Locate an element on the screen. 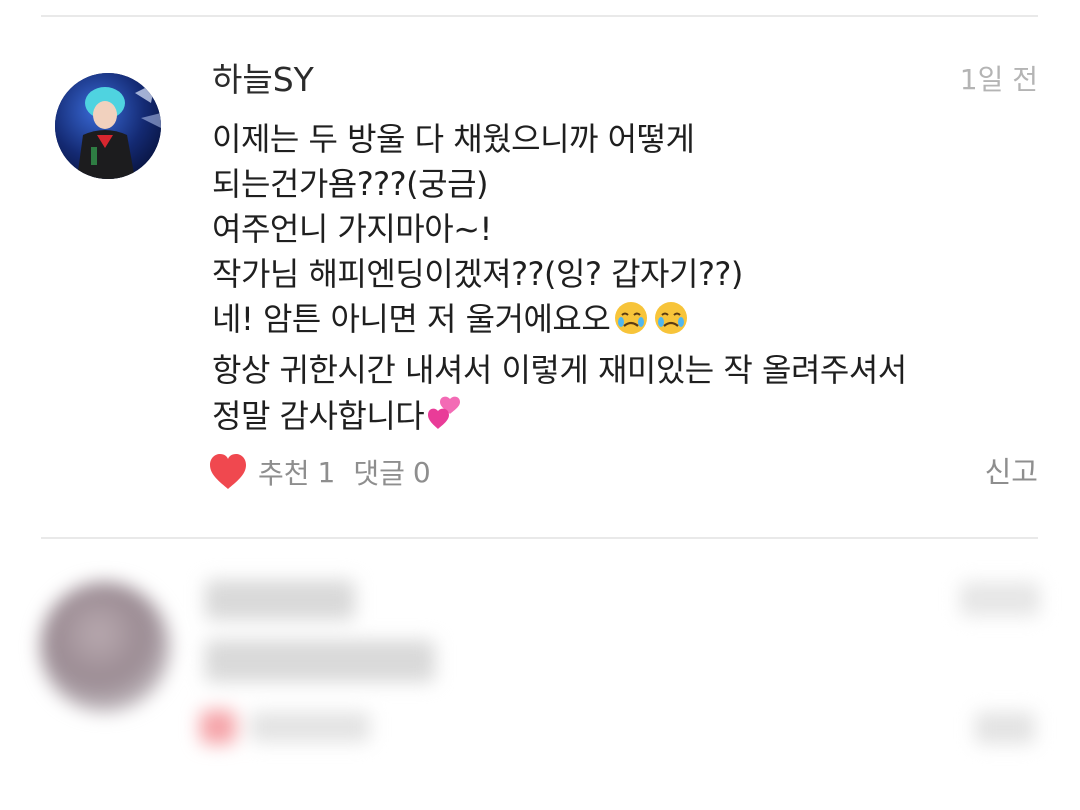 The height and width of the screenshot is (810, 1080). blurred-actions is located at coordinates (310, 727).